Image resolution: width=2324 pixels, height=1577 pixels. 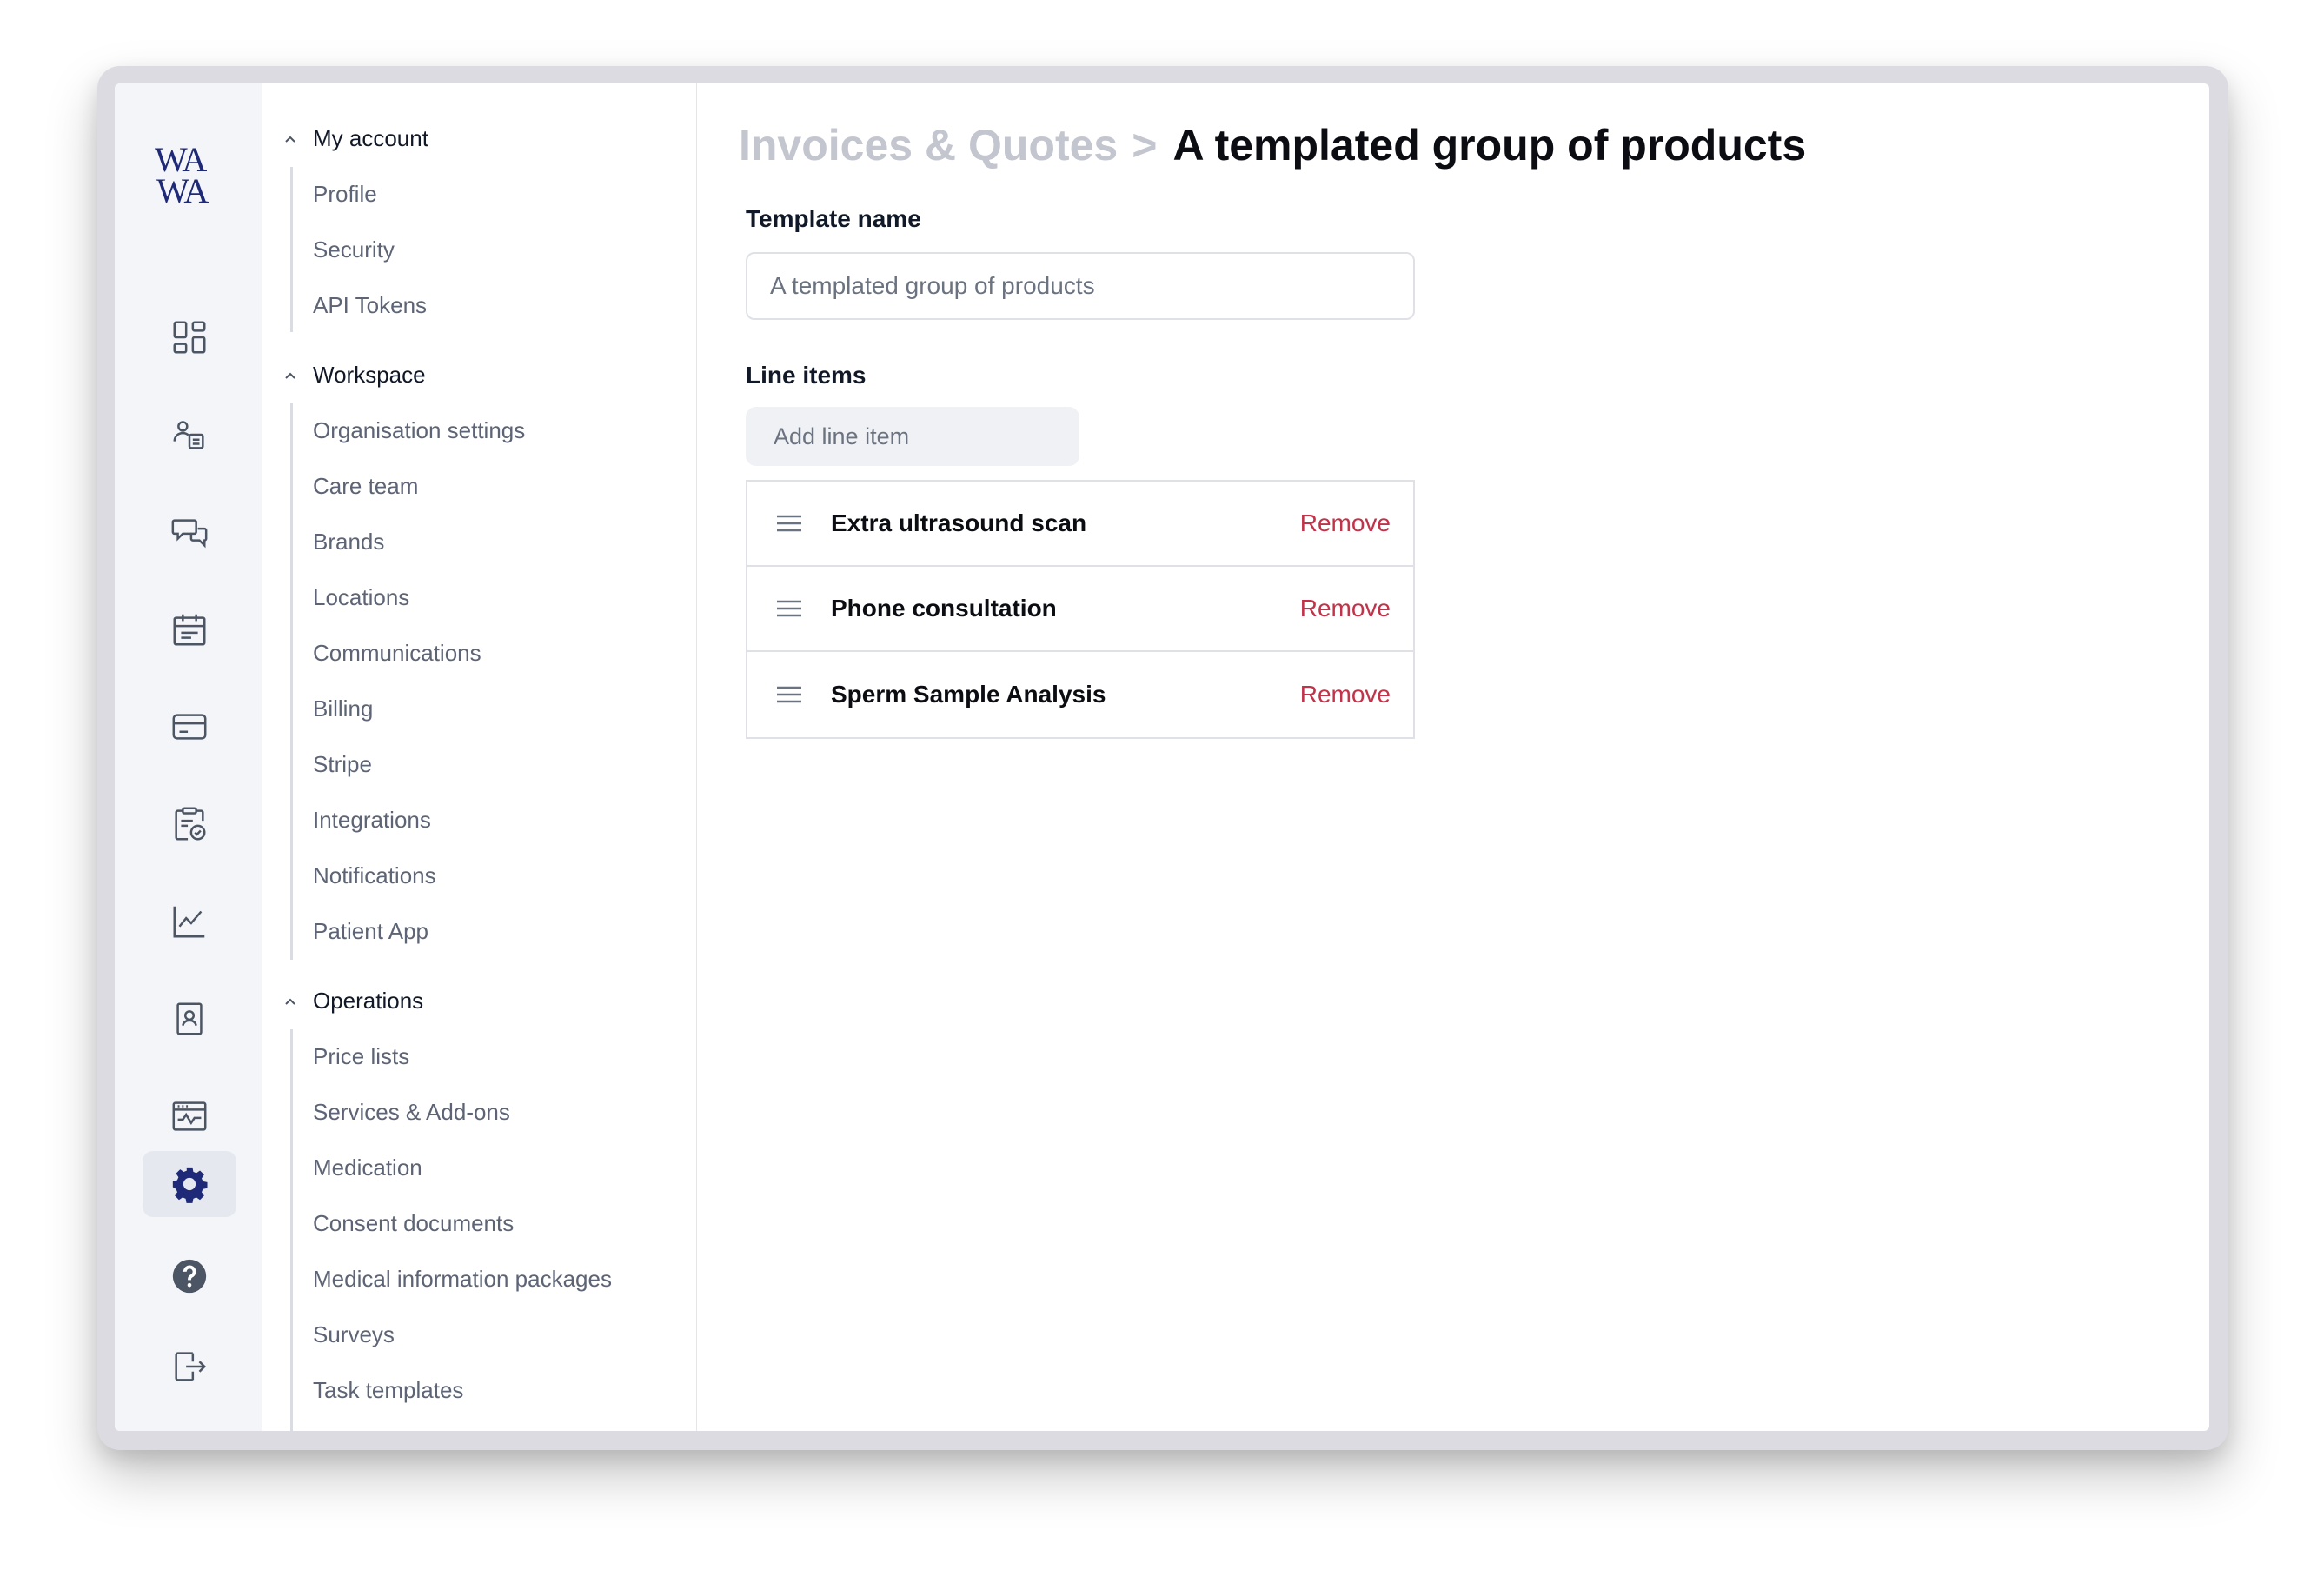 What do you see at coordinates (190, 532) in the screenshot?
I see `messages-icon` at bounding box center [190, 532].